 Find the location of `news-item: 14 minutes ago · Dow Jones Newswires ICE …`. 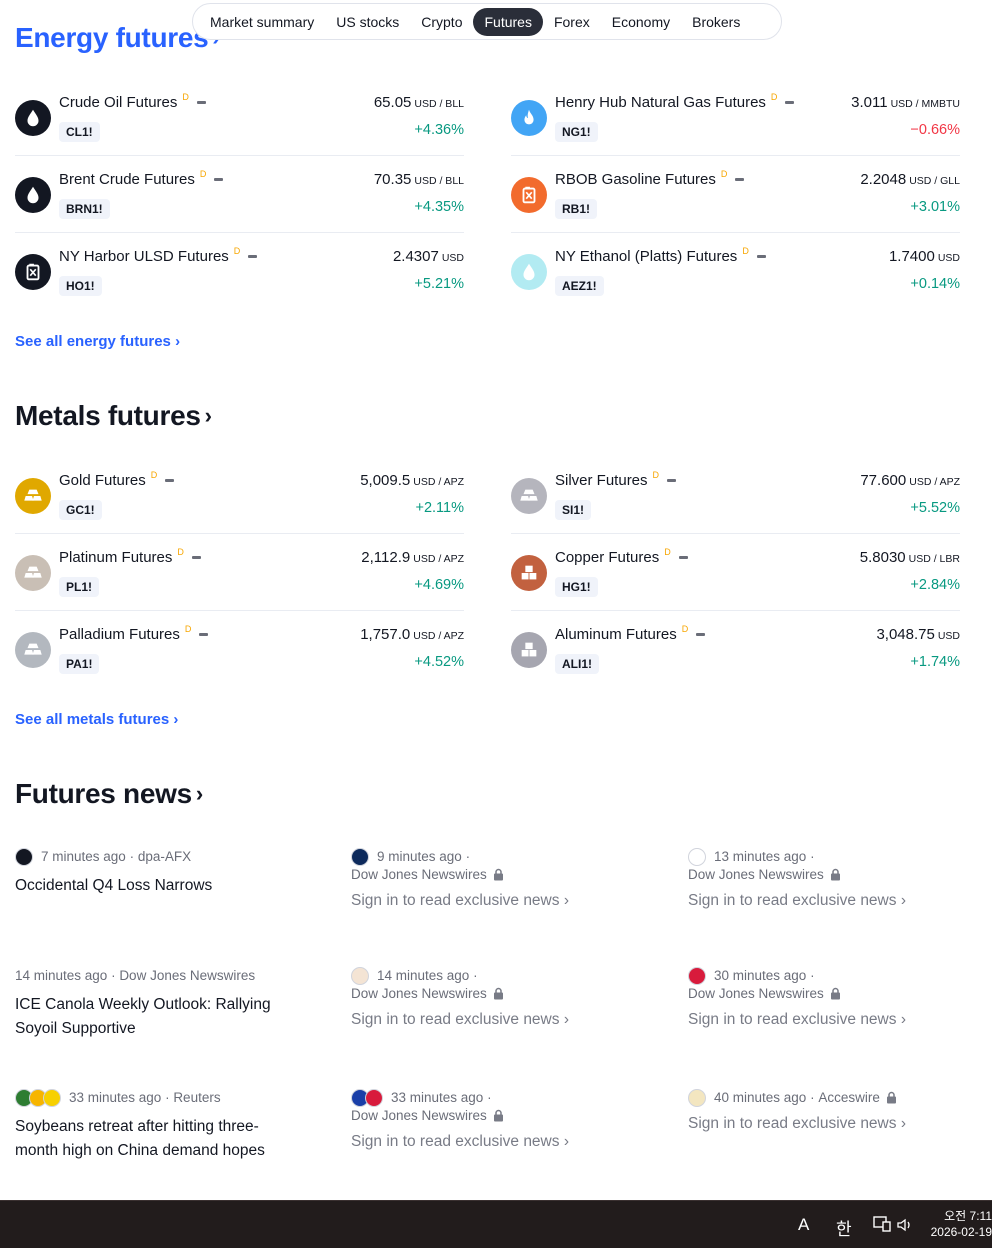

news-item: 14 minutes ago · Dow Jones Newswires ICE … is located at coordinates (155, 1004).